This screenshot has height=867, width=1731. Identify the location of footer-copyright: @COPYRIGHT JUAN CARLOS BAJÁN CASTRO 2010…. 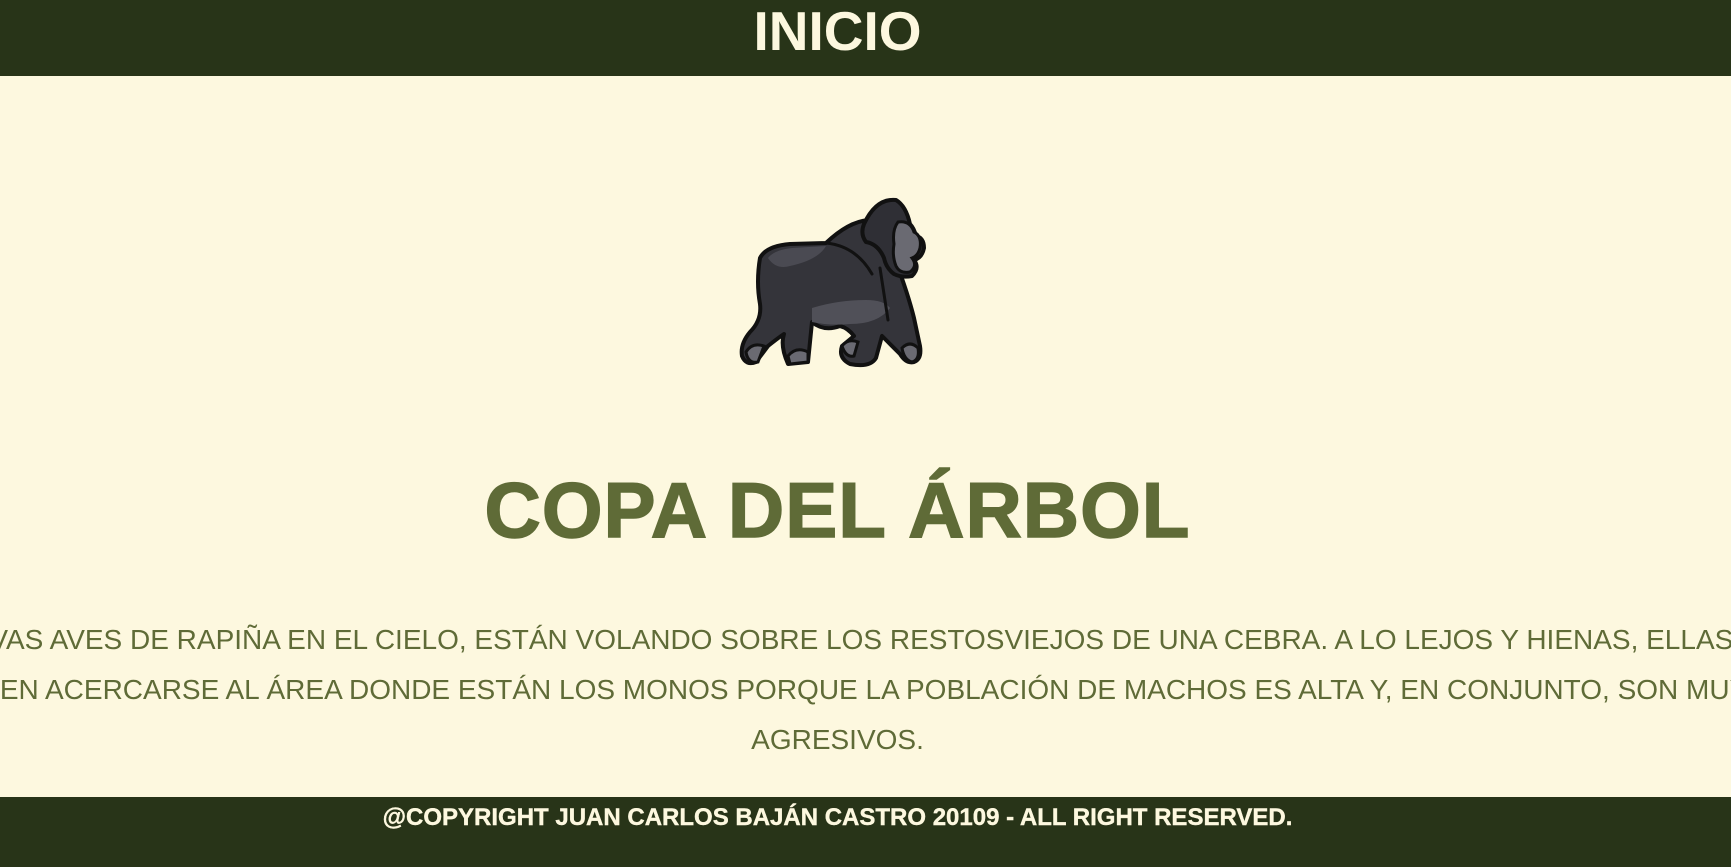
(837, 817).